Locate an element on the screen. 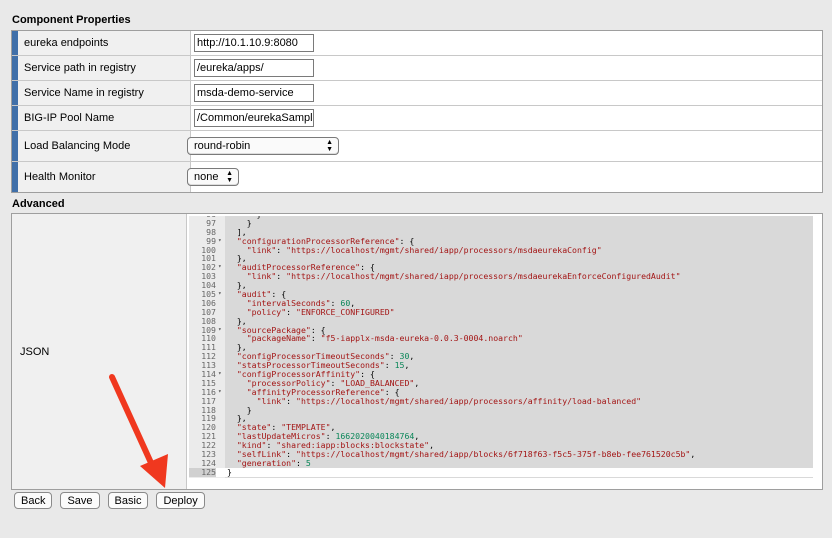  code-text: "policy": "ENFORCE_CONFIGURED" is located at coordinates (320, 311).